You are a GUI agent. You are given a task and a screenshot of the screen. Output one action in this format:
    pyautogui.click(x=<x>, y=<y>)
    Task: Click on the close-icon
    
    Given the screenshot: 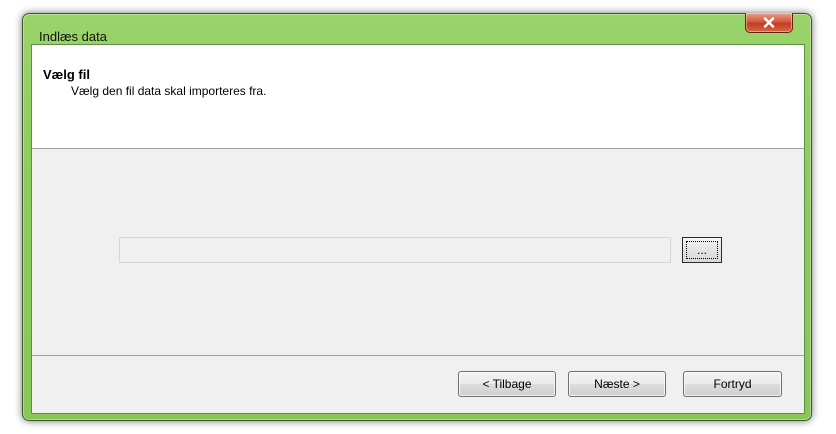 What is the action you would take?
    pyautogui.click(x=769, y=22)
    